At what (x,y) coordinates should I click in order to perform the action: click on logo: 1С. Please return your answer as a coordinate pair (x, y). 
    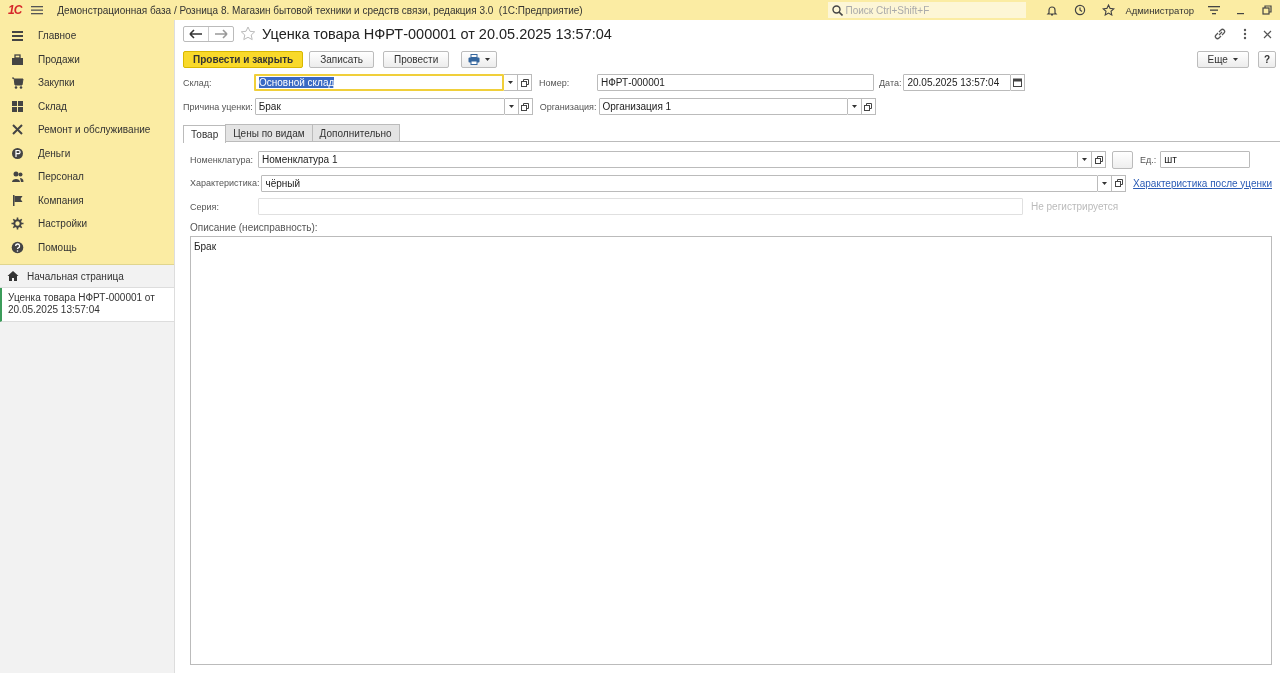
    Looking at the image, I should click on (15, 10).